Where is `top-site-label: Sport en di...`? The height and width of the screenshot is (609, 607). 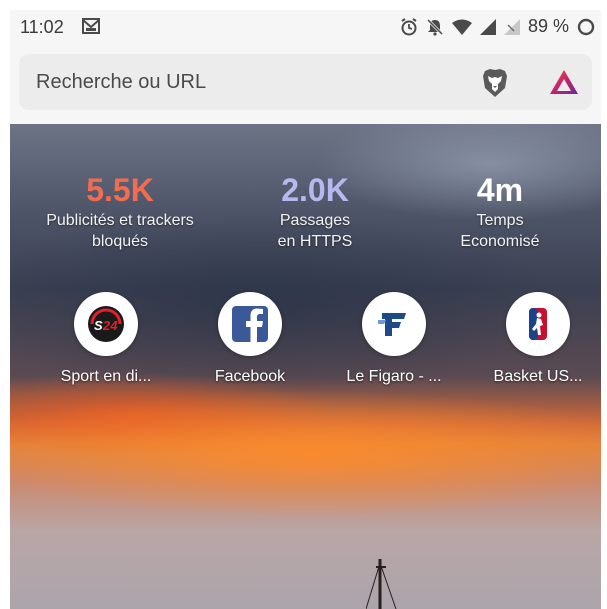
top-site-label: Sport en di... is located at coordinates (106, 377).